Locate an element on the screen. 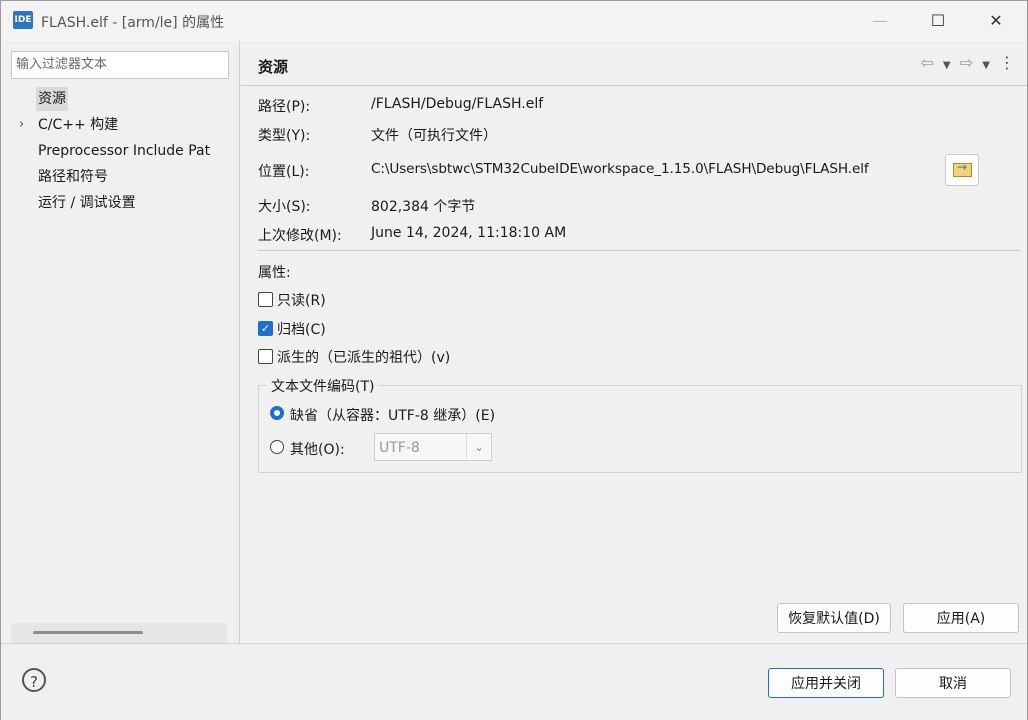 This screenshot has width=1028, height=720. check-icon: ✓ is located at coordinates (265, 328).